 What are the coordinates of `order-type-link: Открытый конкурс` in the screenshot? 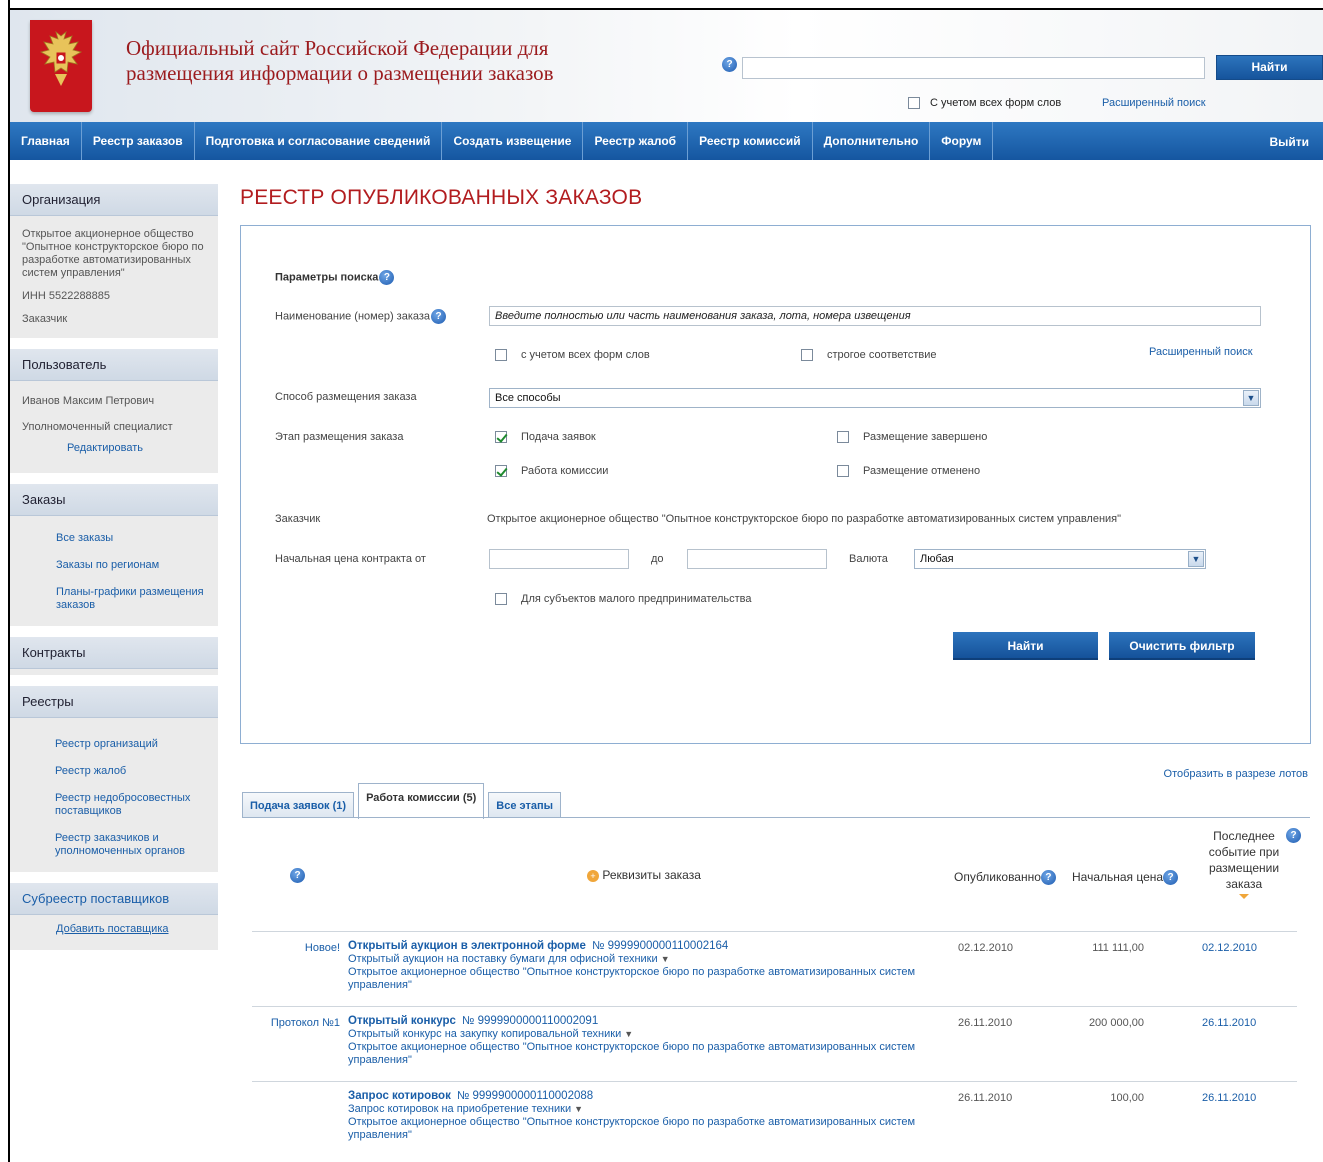 It's located at (402, 1021).